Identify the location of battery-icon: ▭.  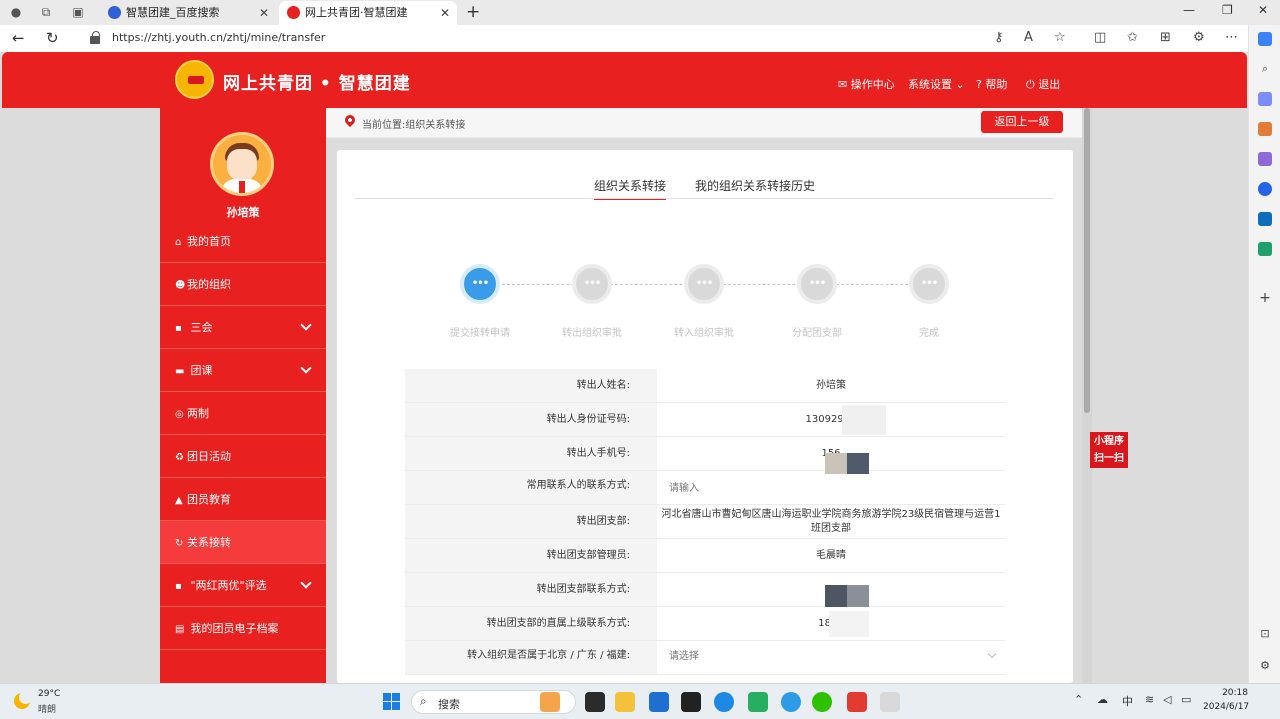
(1186, 699).